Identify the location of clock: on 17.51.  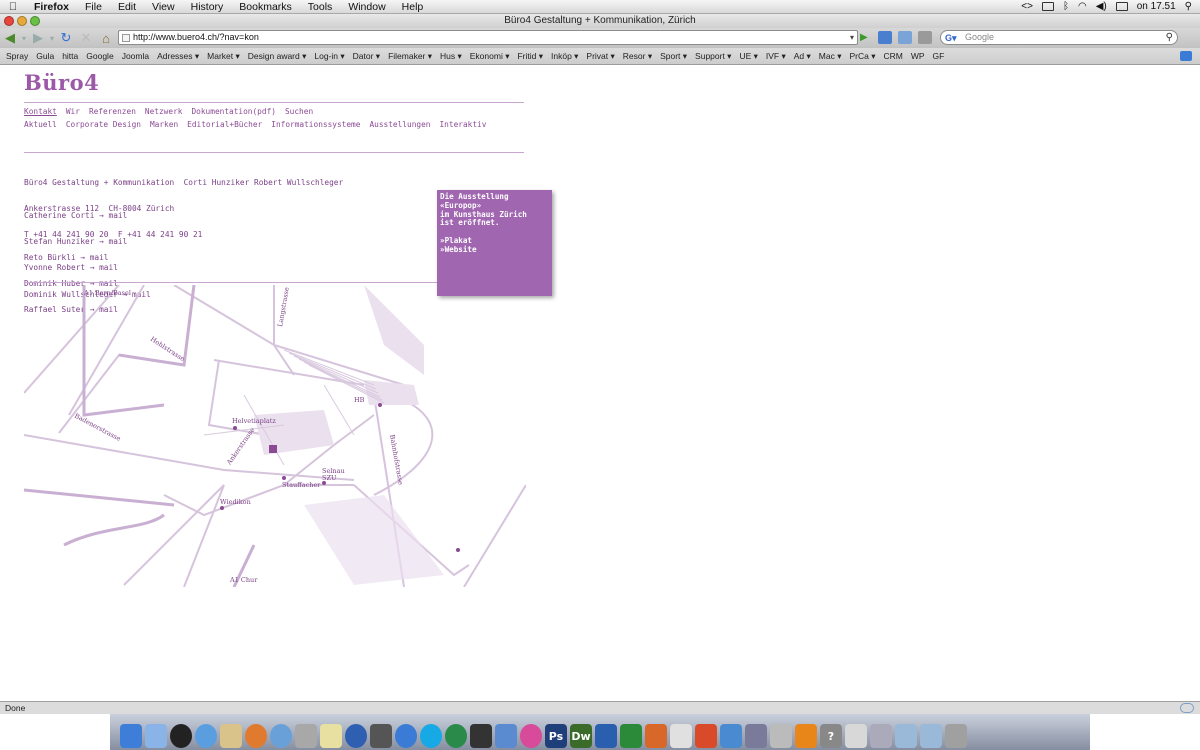
(1156, 6).